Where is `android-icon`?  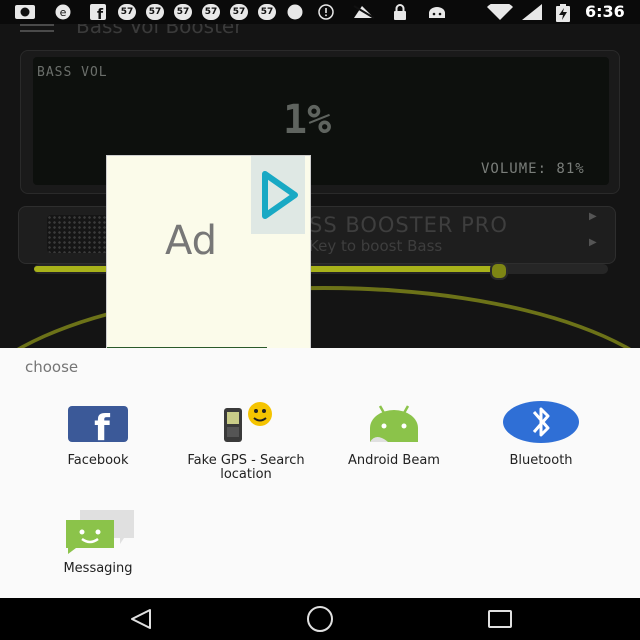
android-icon is located at coordinates (437, 12).